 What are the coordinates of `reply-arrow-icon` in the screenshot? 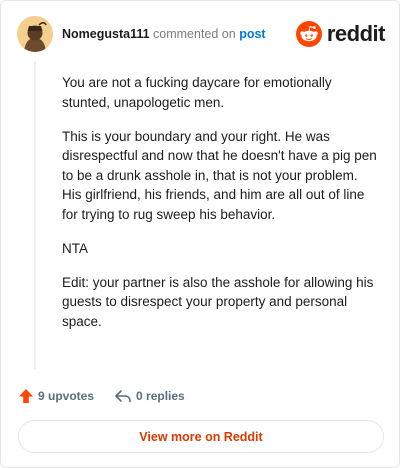 It's located at (123, 396).